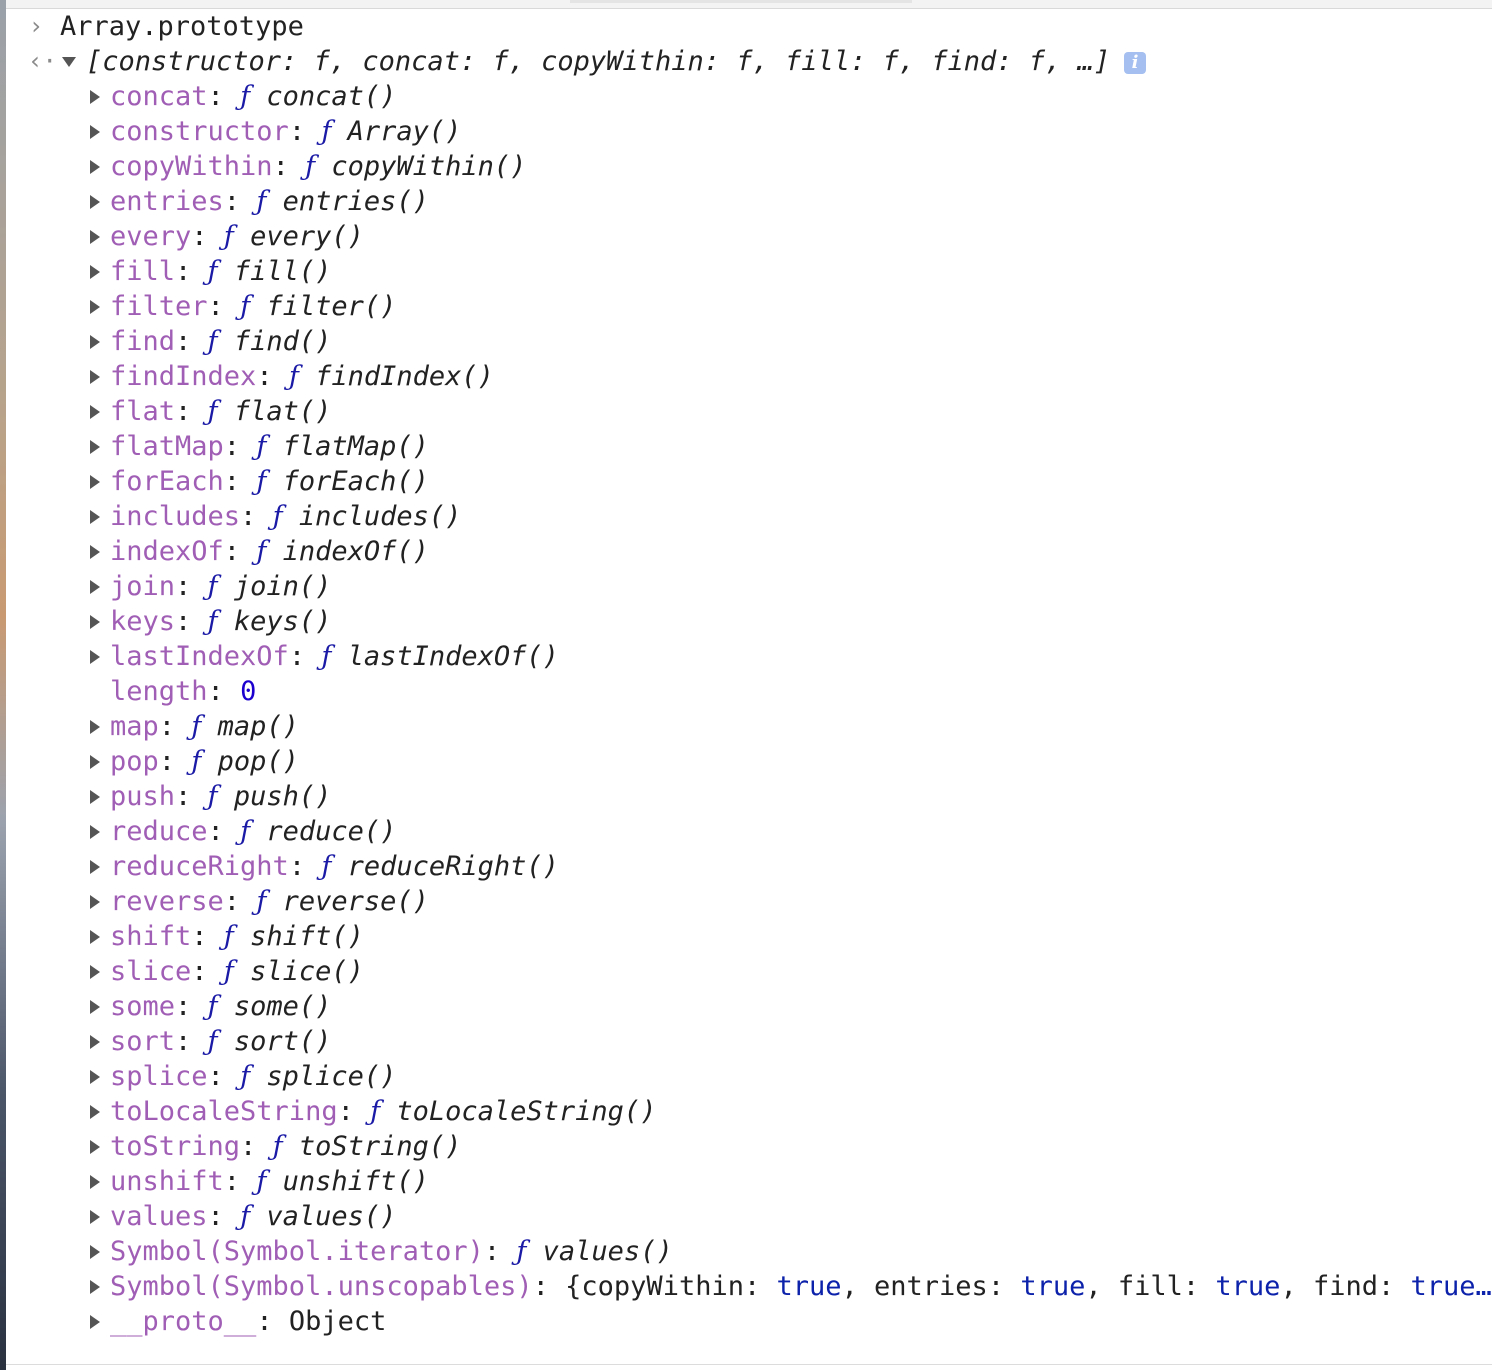 This screenshot has height=1370, width=1492. What do you see at coordinates (749, 1181) in the screenshot?
I see `property-row: unshift: ƒ unshift()` at bounding box center [749, 1181].